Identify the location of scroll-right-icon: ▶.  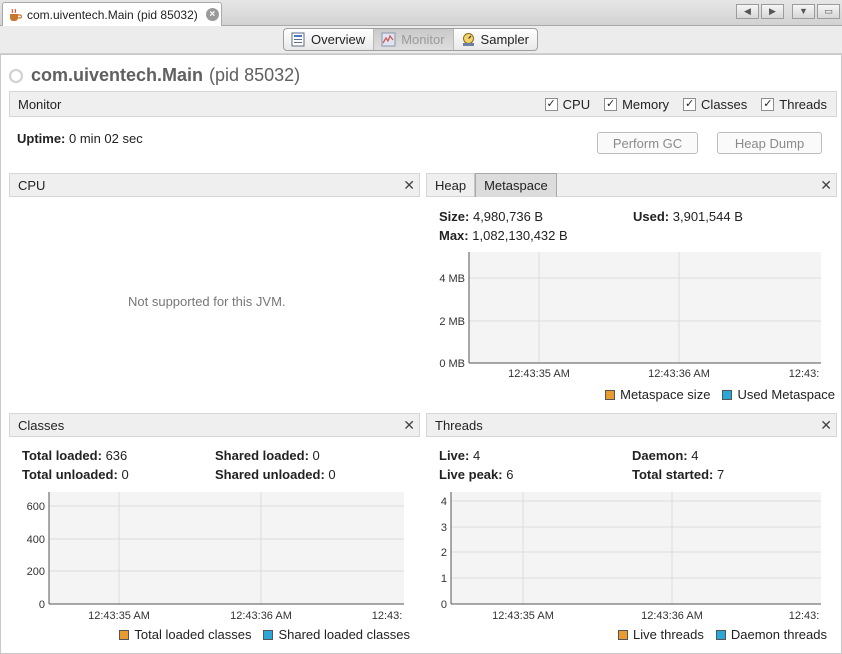
(772, 11).